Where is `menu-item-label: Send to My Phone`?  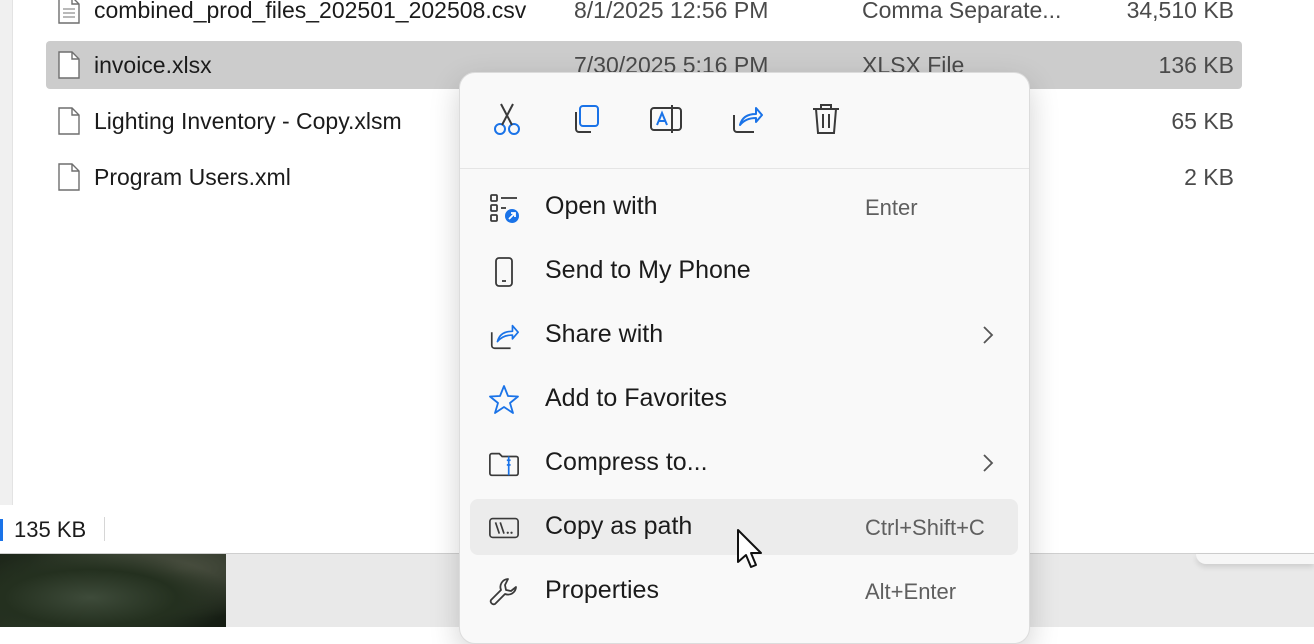 menu-item-label: Send to My Phone is located at coordinates (648, 270).